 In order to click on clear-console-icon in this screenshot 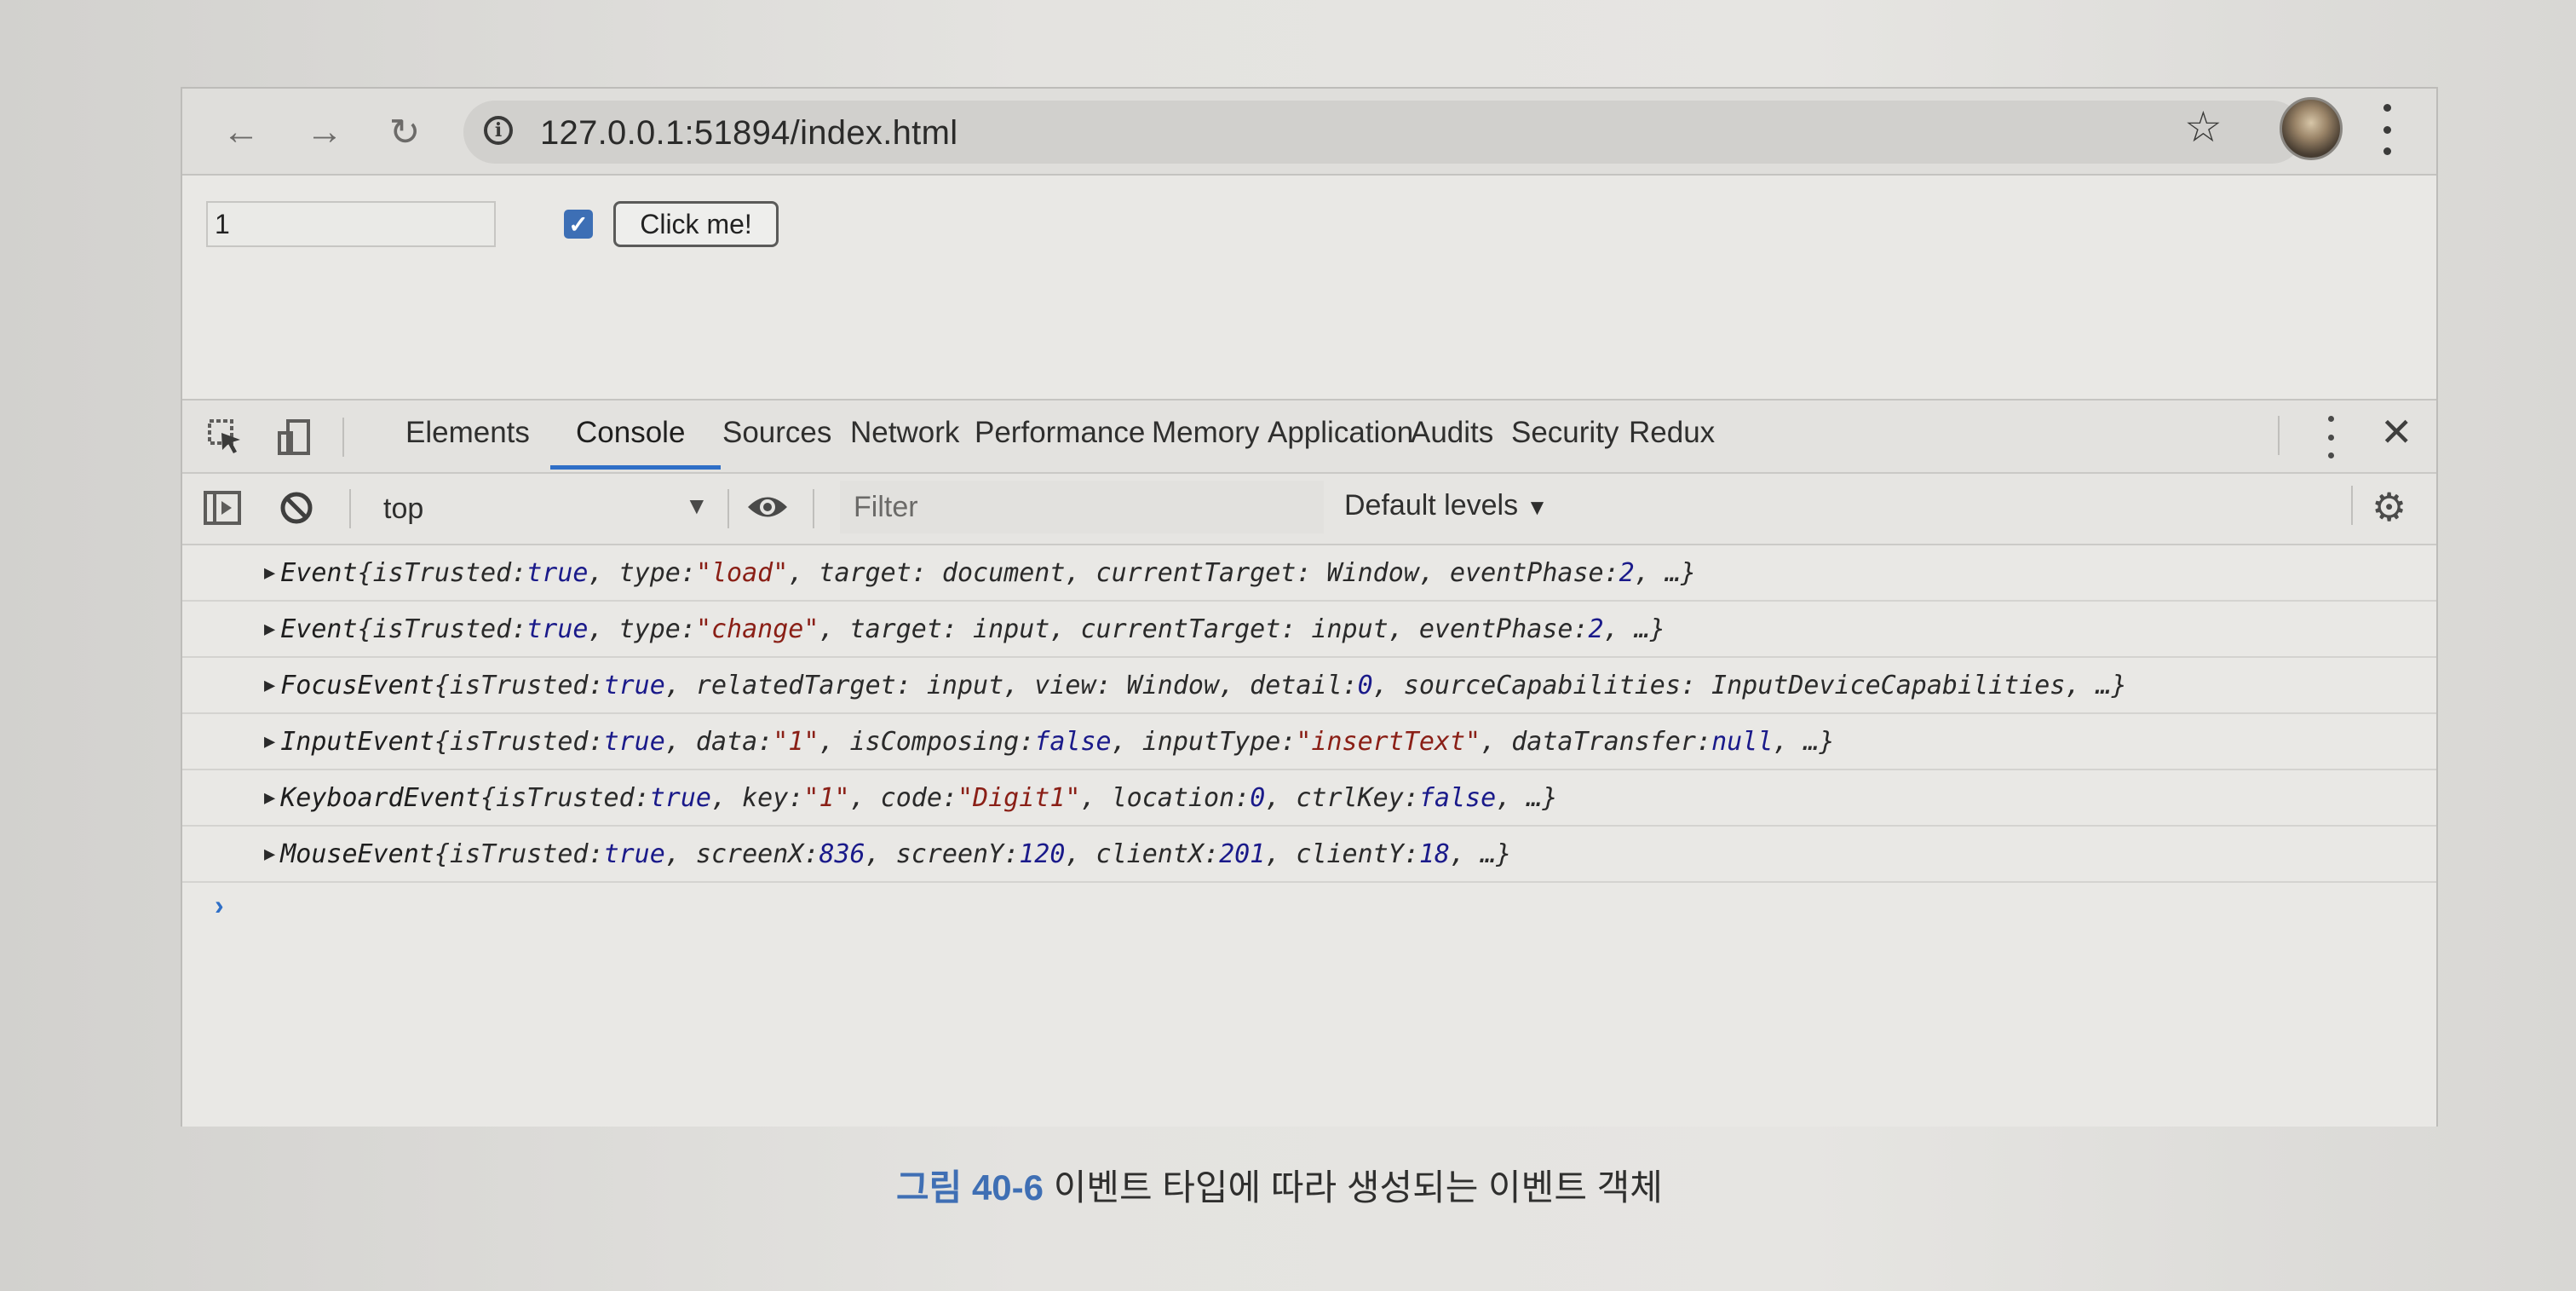, I will do `click(296, 508)`.